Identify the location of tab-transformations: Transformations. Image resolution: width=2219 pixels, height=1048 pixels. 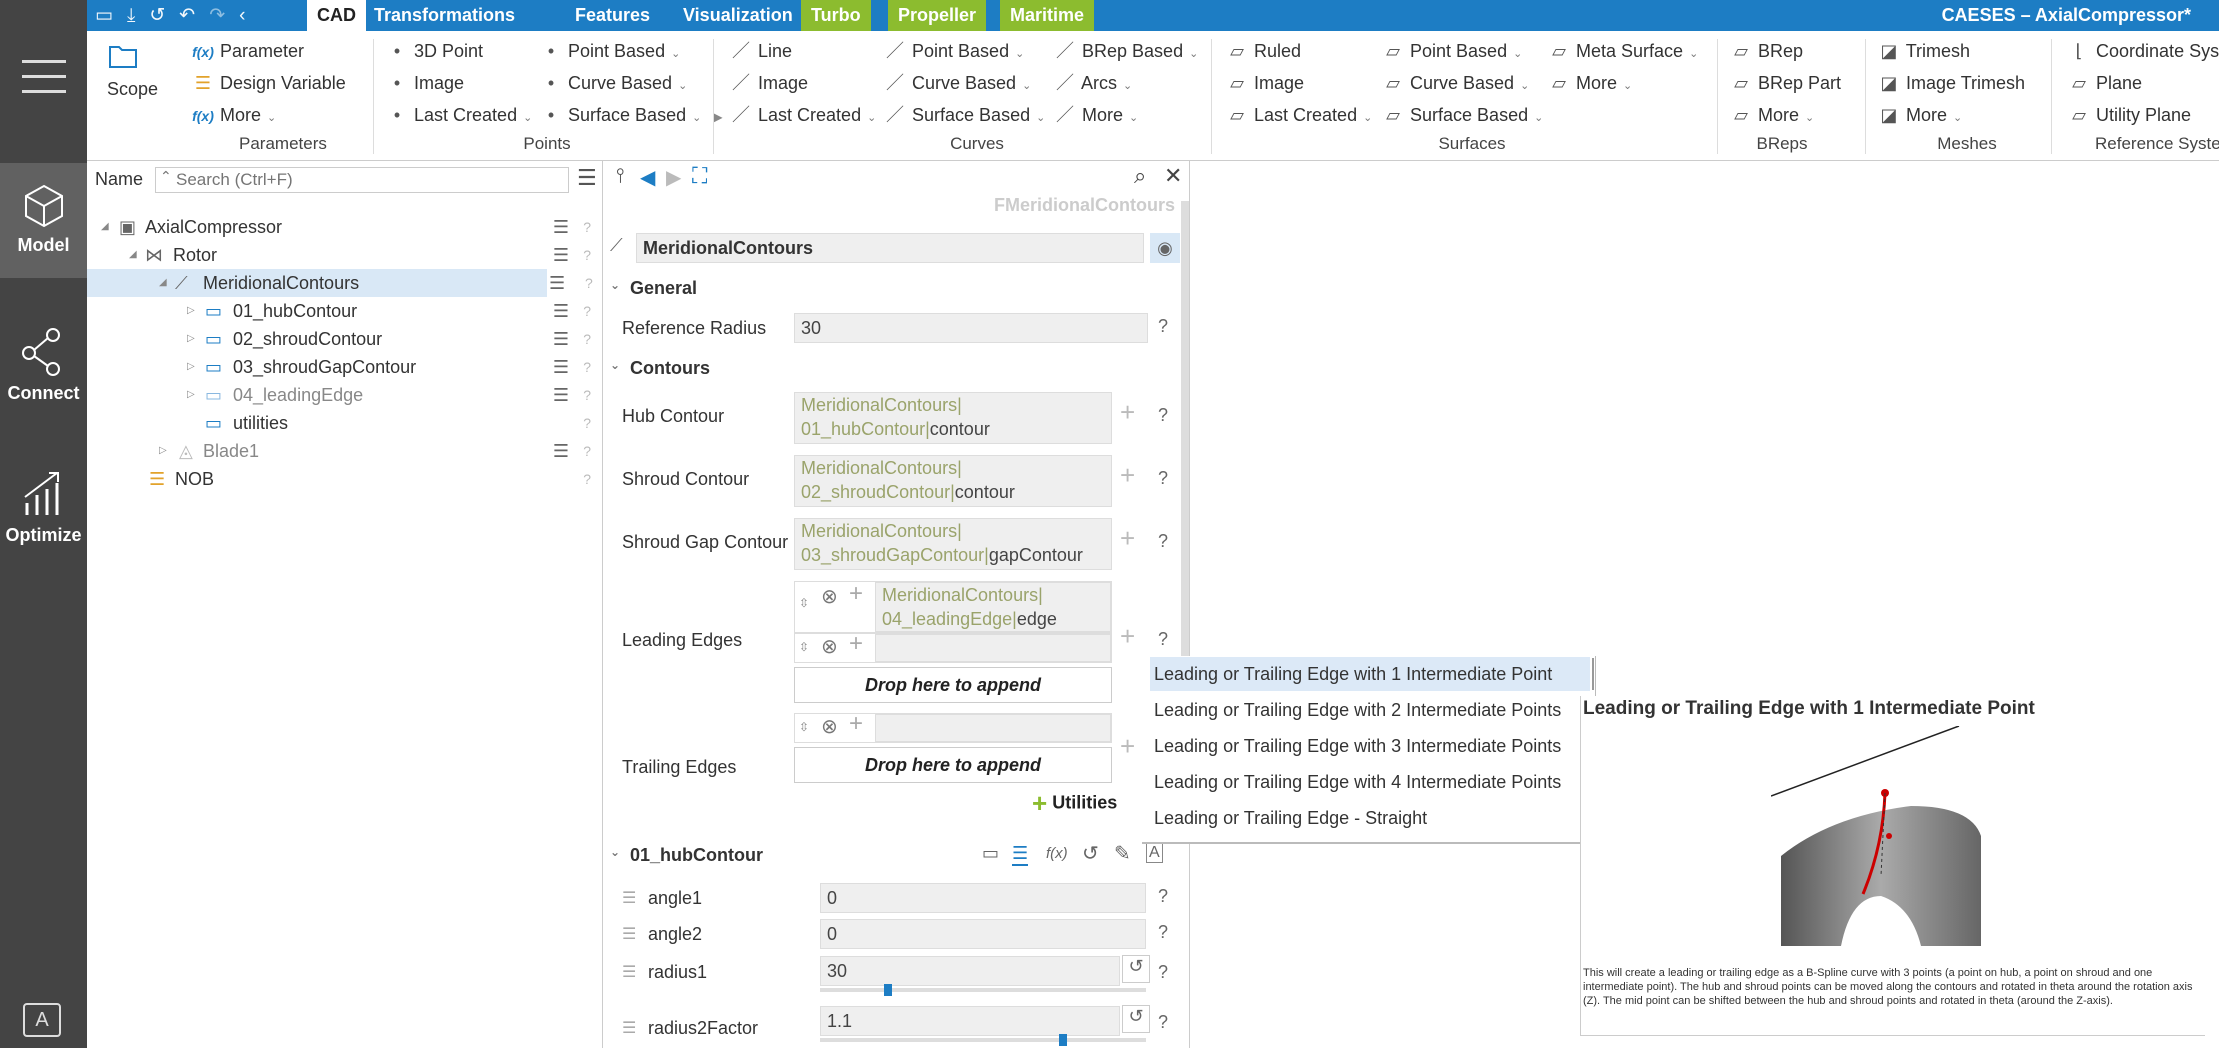
(444, 15).